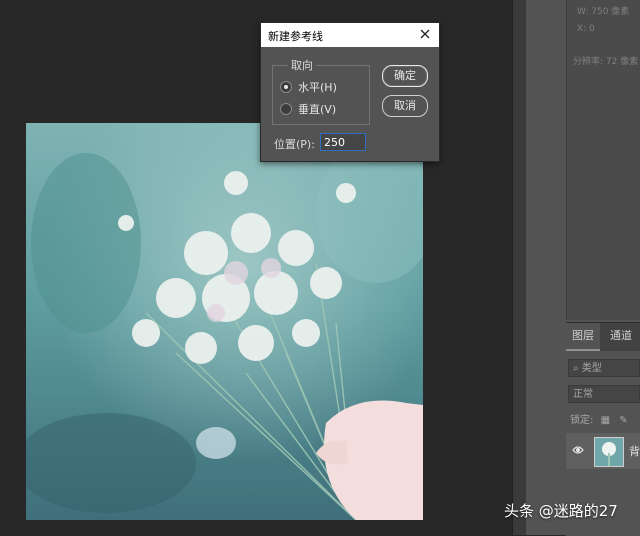 The height and width of the screenshot is (536, 640). I want to click on blend-mode-select: 正常, so click(604, 394).